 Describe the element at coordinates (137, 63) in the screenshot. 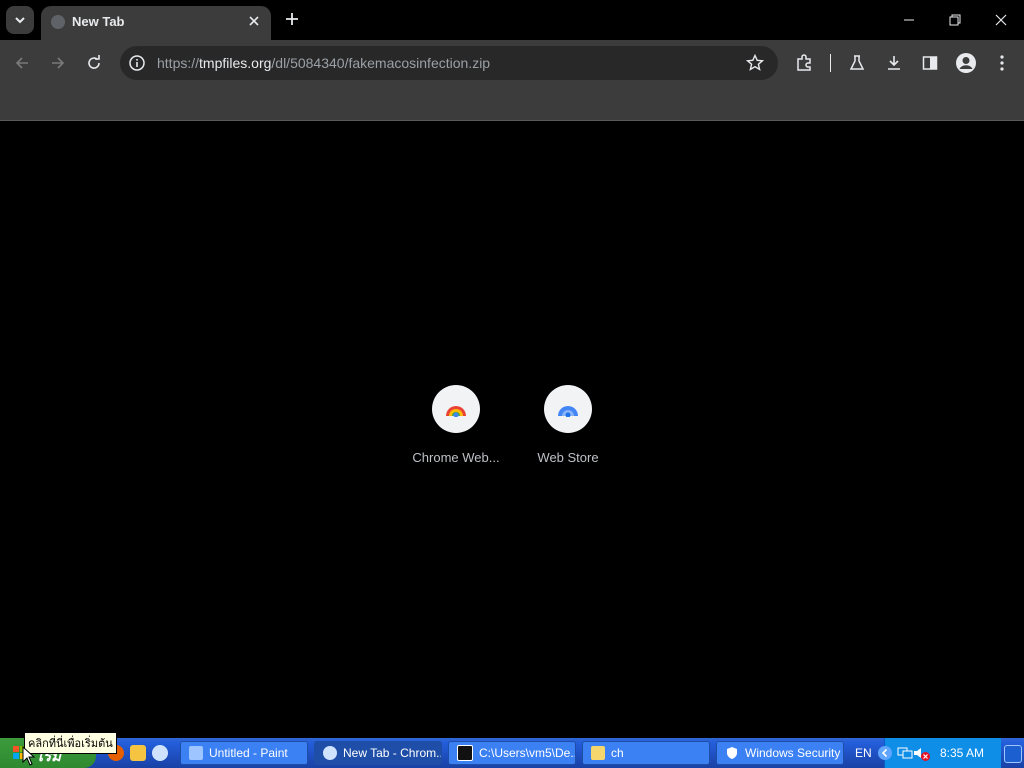

I see `info-icon` at that location.